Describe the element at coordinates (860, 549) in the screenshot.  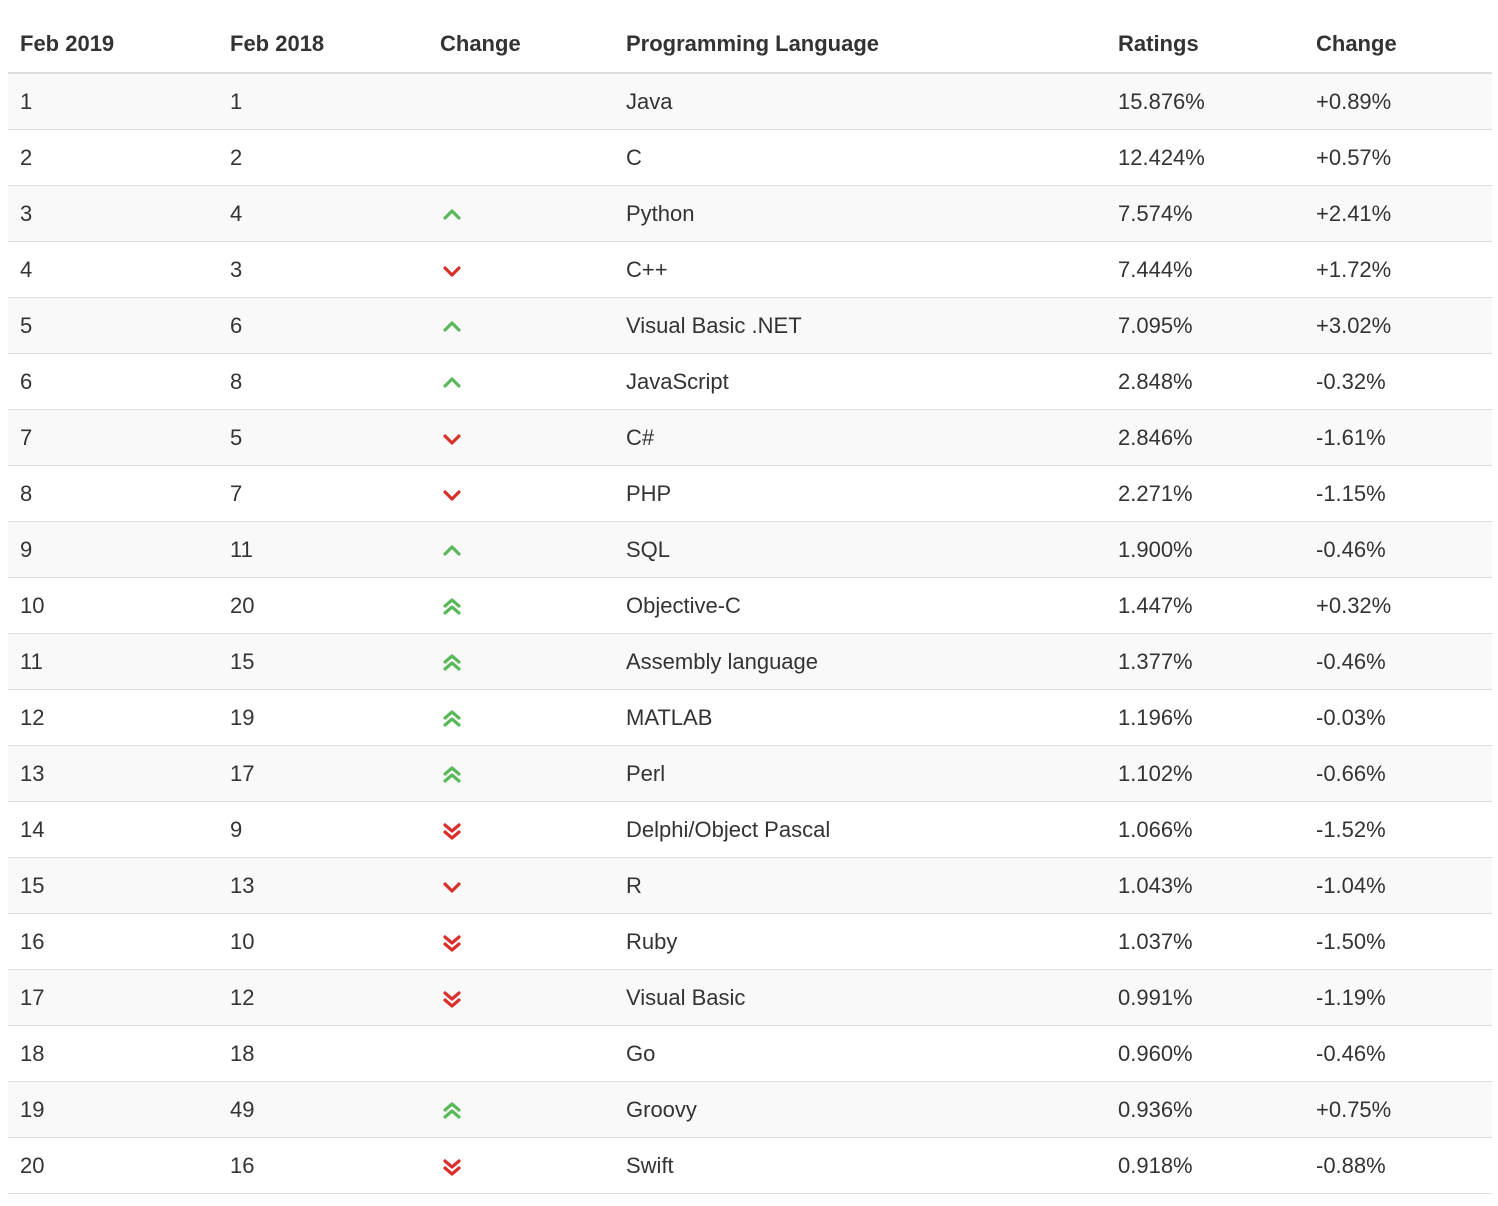
I see `language-cell: SQL` at that location.